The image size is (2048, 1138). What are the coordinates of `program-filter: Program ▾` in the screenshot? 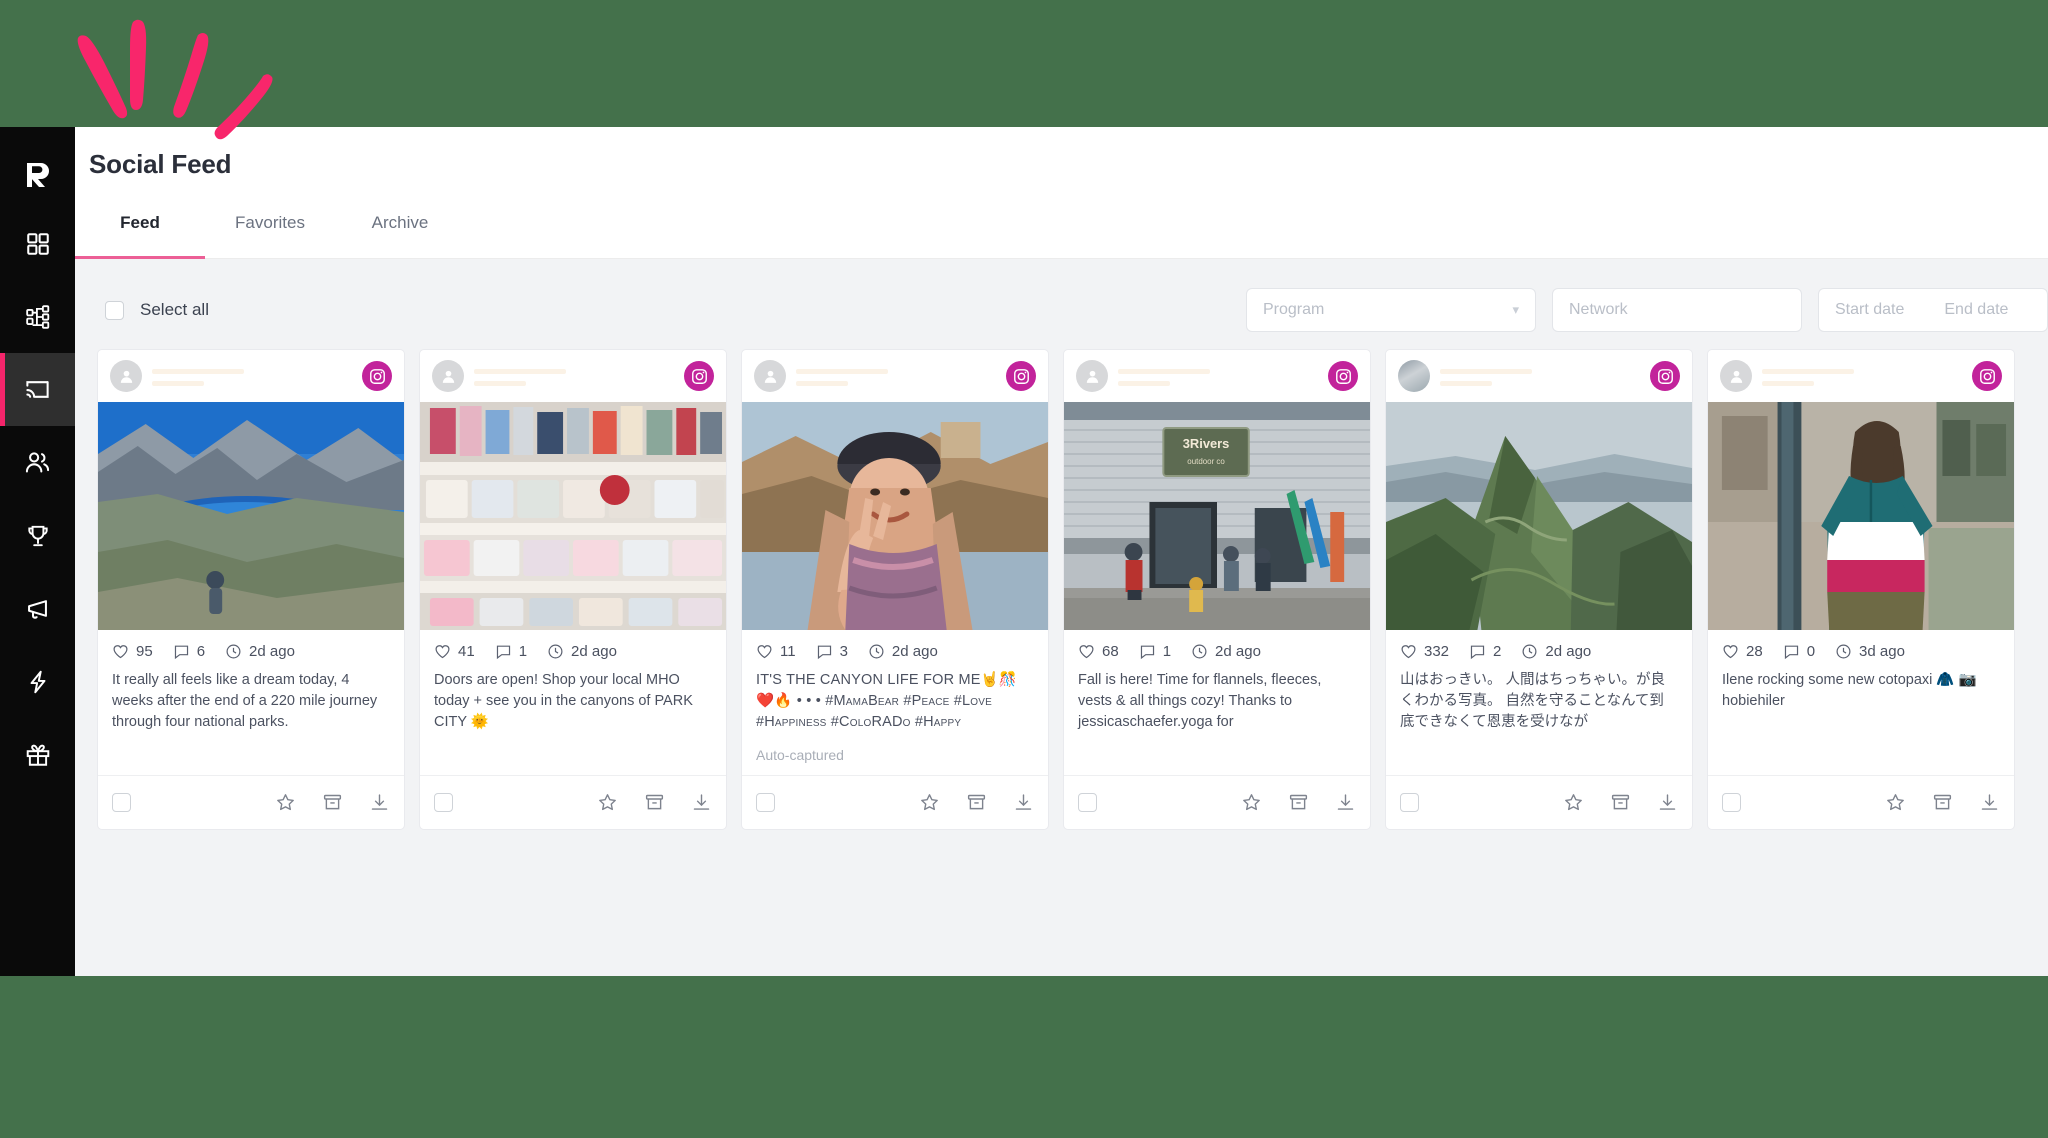 It's located at (1391, 310).